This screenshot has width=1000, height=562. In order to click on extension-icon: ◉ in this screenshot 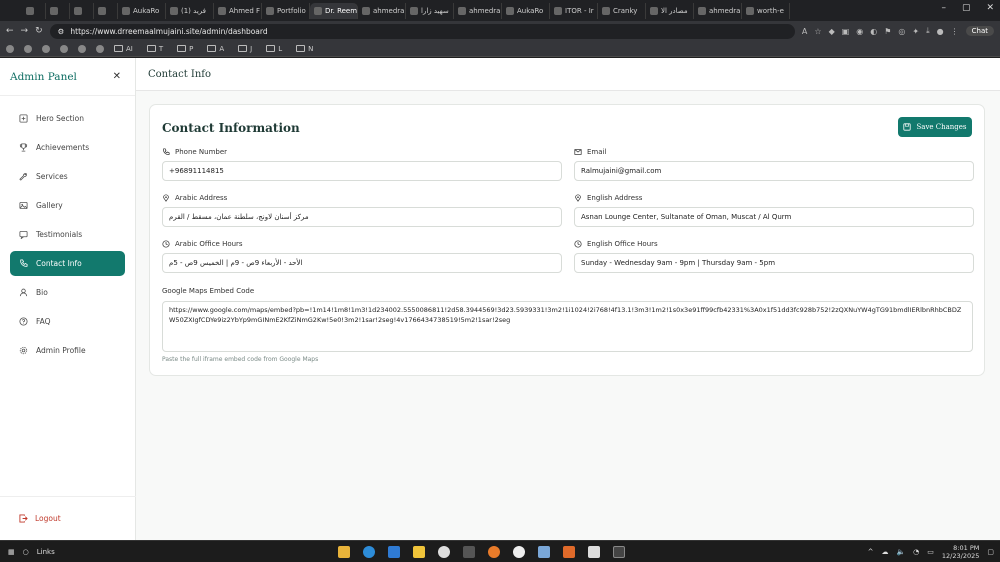, I will do `click(859, 31)`.